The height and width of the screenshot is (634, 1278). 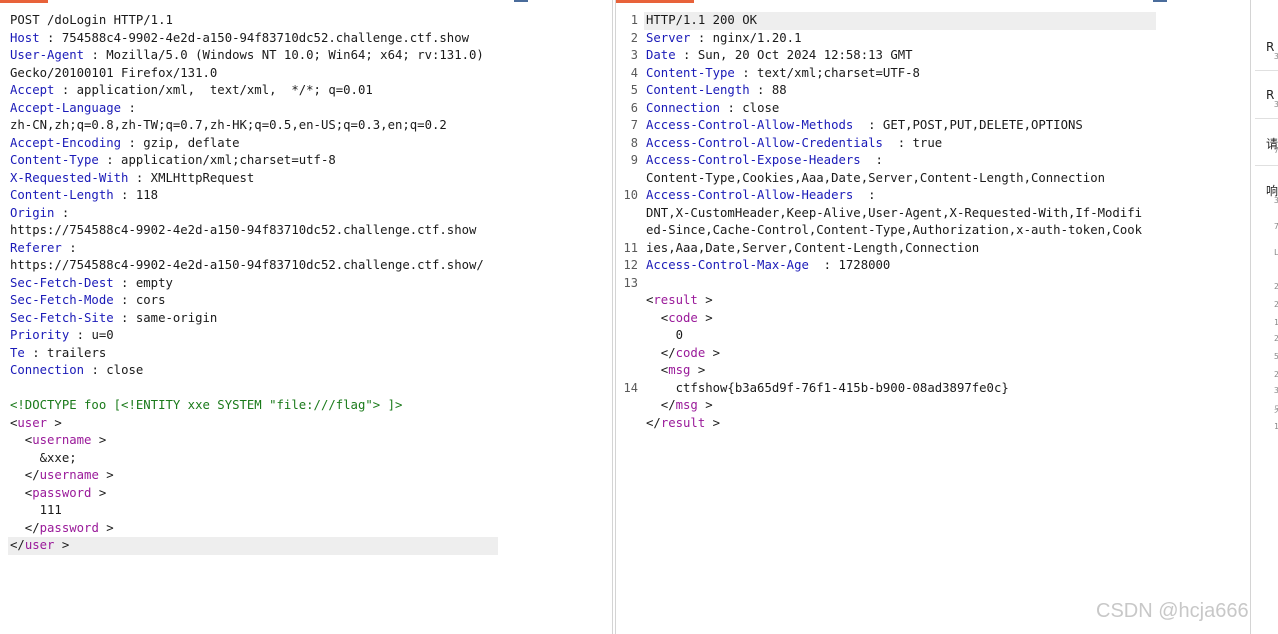 What do you see at coordinates (894, 161) in the screenshot?
I see `response-line: Access-Control-Expose-Headers :` at bounding box center [894, 161].